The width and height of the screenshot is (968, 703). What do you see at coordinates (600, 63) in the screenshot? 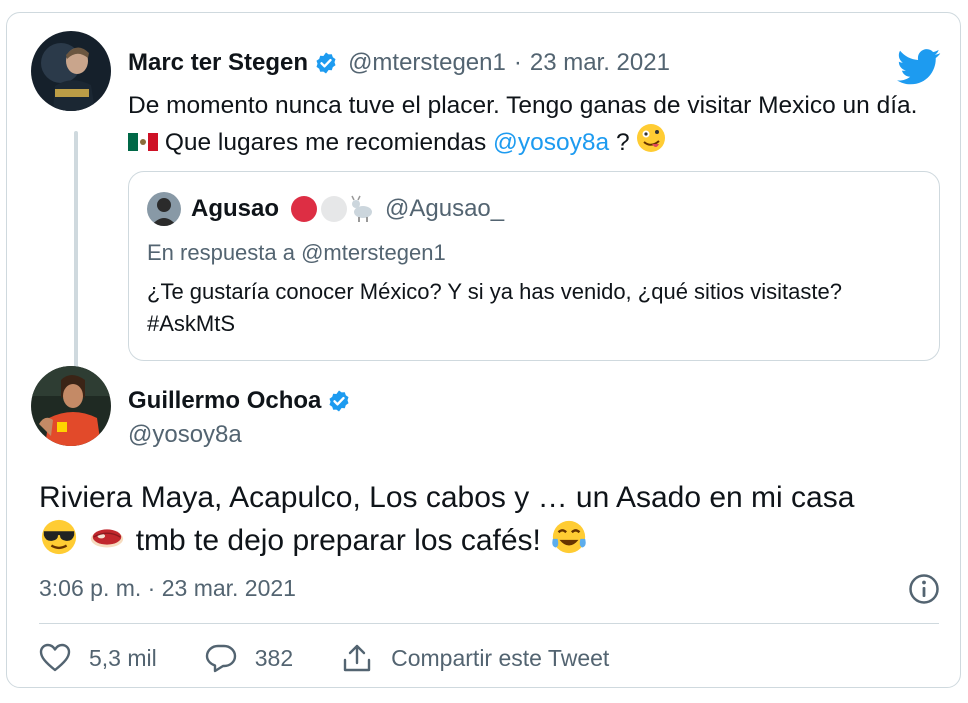
I see `tweet-date: 23 mar. 2021` at bounding box center [600, 63].